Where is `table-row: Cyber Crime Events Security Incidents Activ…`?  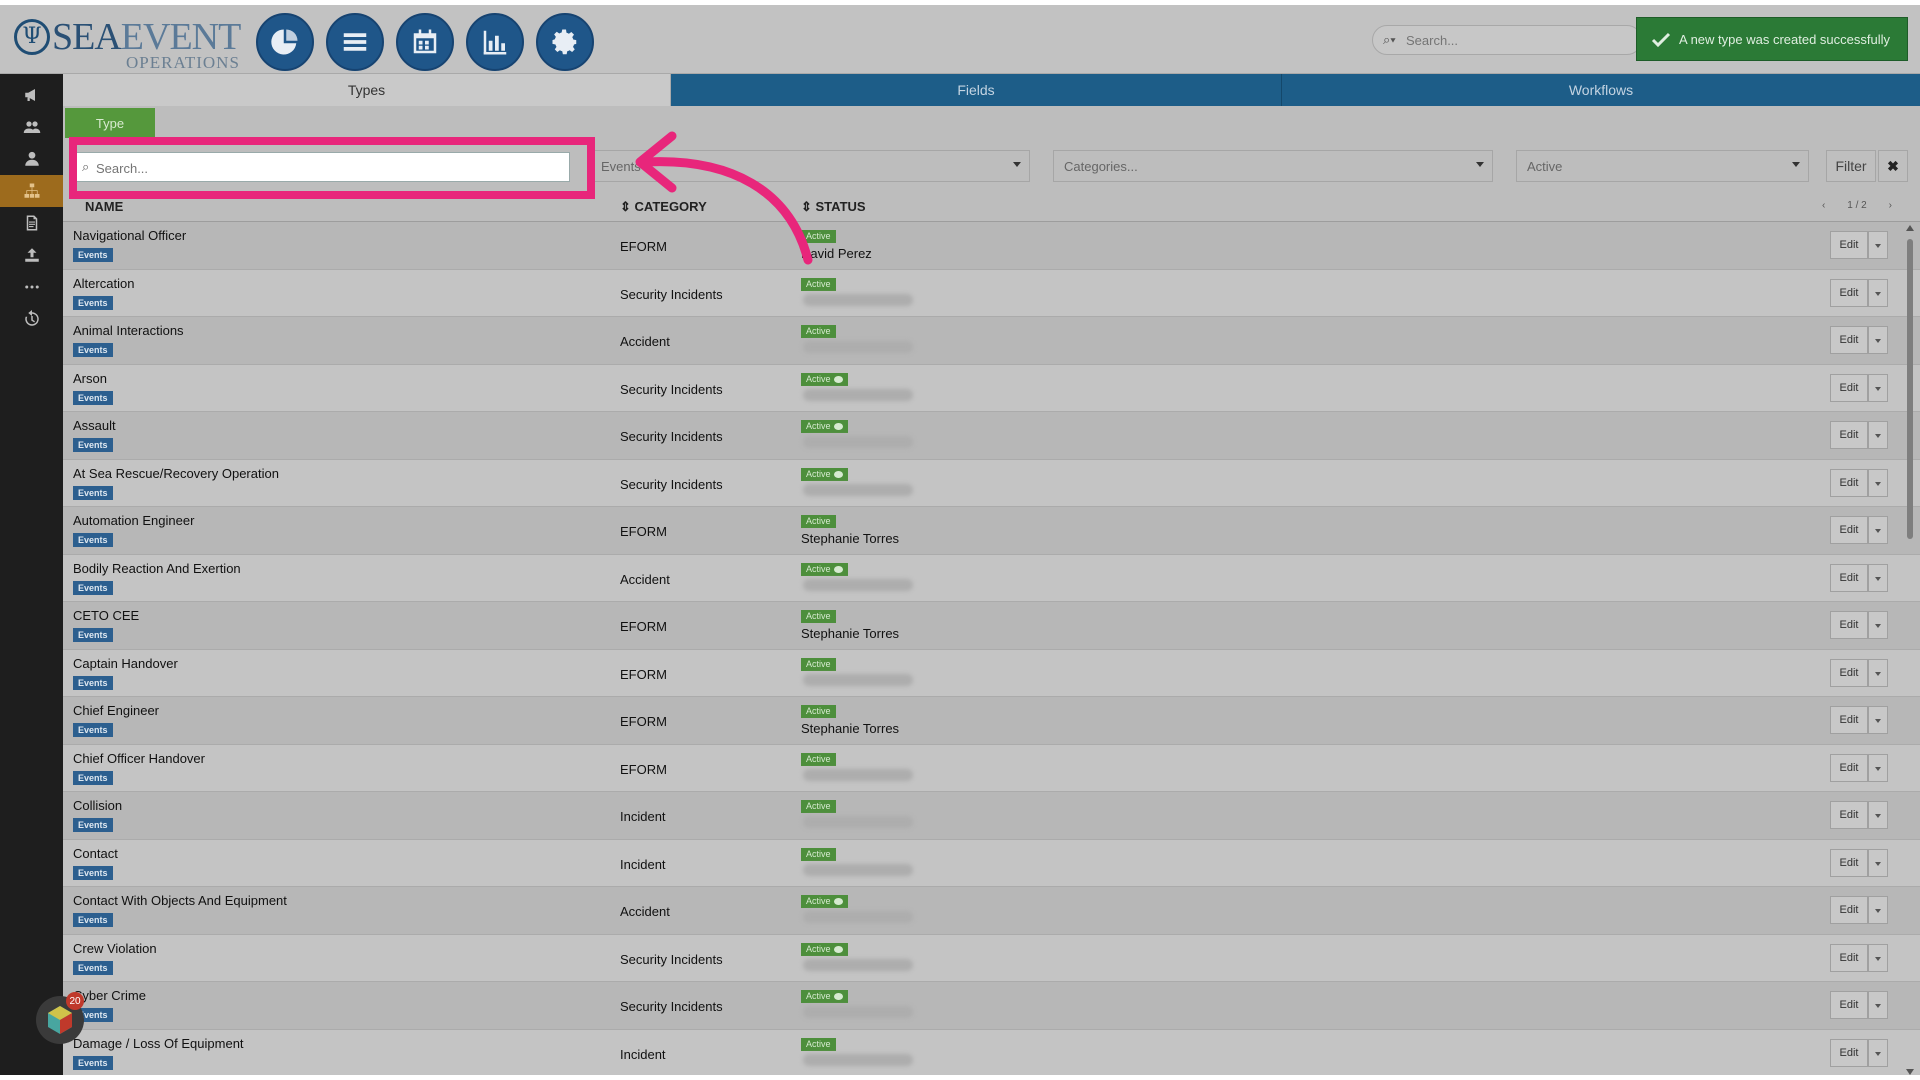
table-row: Cyber Crime Events Security Incidents Activ… is located at coordinates (991, 1006).